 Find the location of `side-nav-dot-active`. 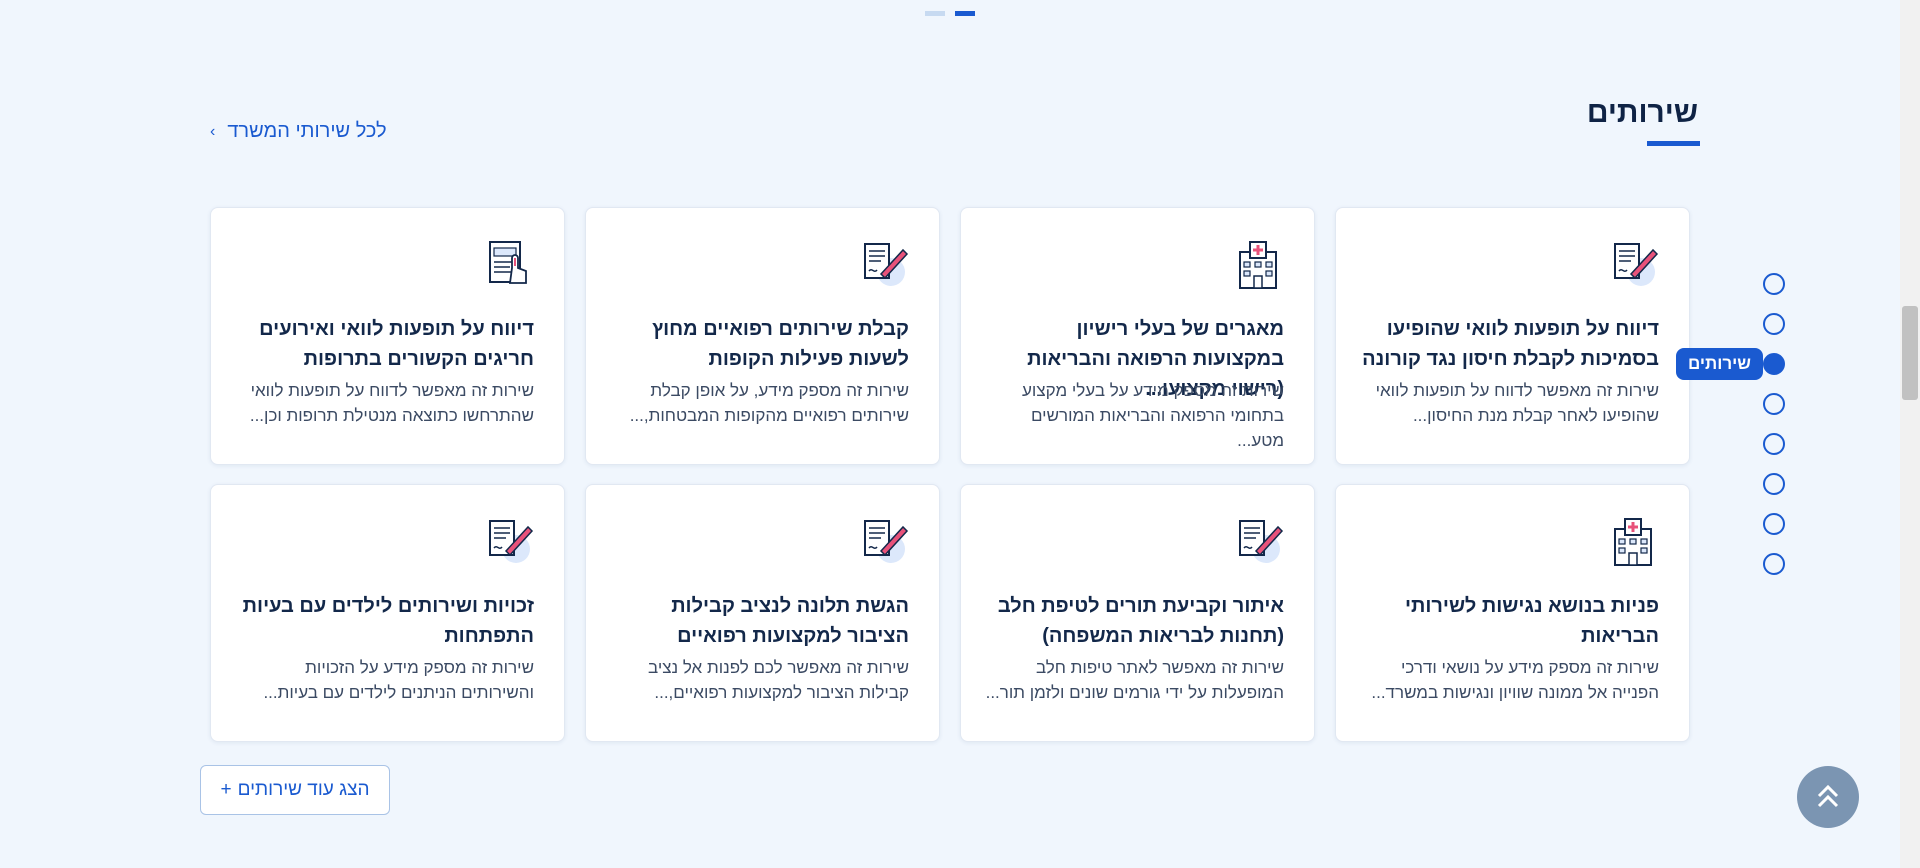

side-nav-dot-active is located at coordinates (1774, 364).